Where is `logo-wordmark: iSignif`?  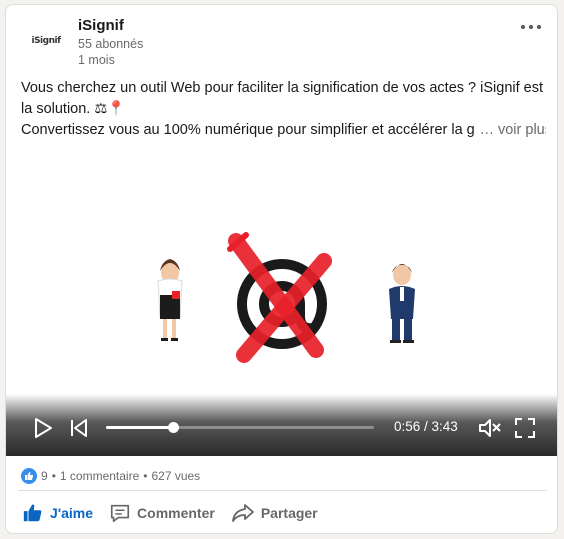
logo-wordmark: iSignif is located at coordinates (46, 41).